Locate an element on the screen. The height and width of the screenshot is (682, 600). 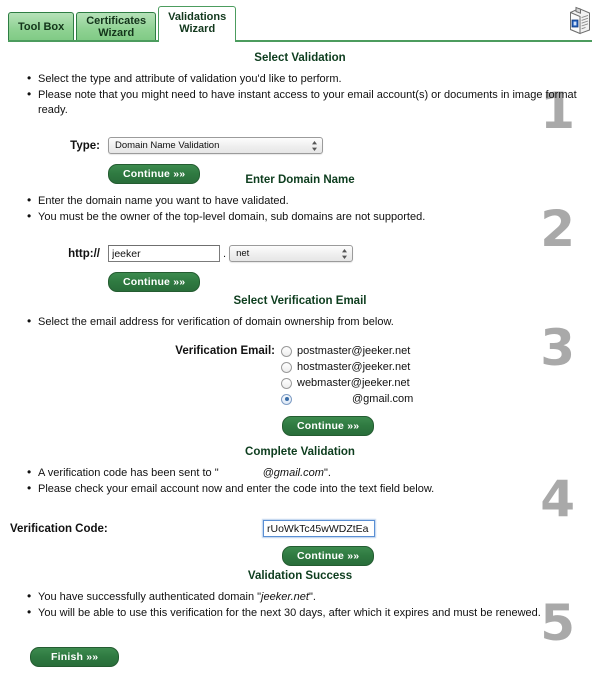
radio-option-webmaster: webmaster@jeeker.net is located at coordinates (347, 383).